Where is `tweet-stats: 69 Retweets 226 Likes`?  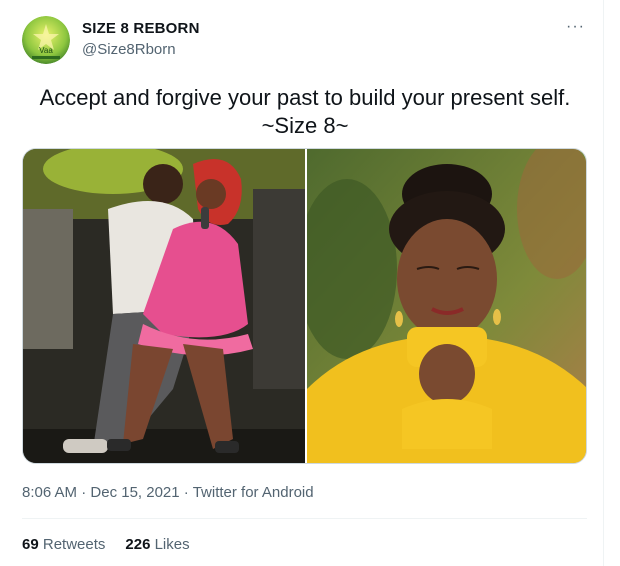 tweet-stats: 69 Retweets 226 Likes is located at coordinates (106, 544).